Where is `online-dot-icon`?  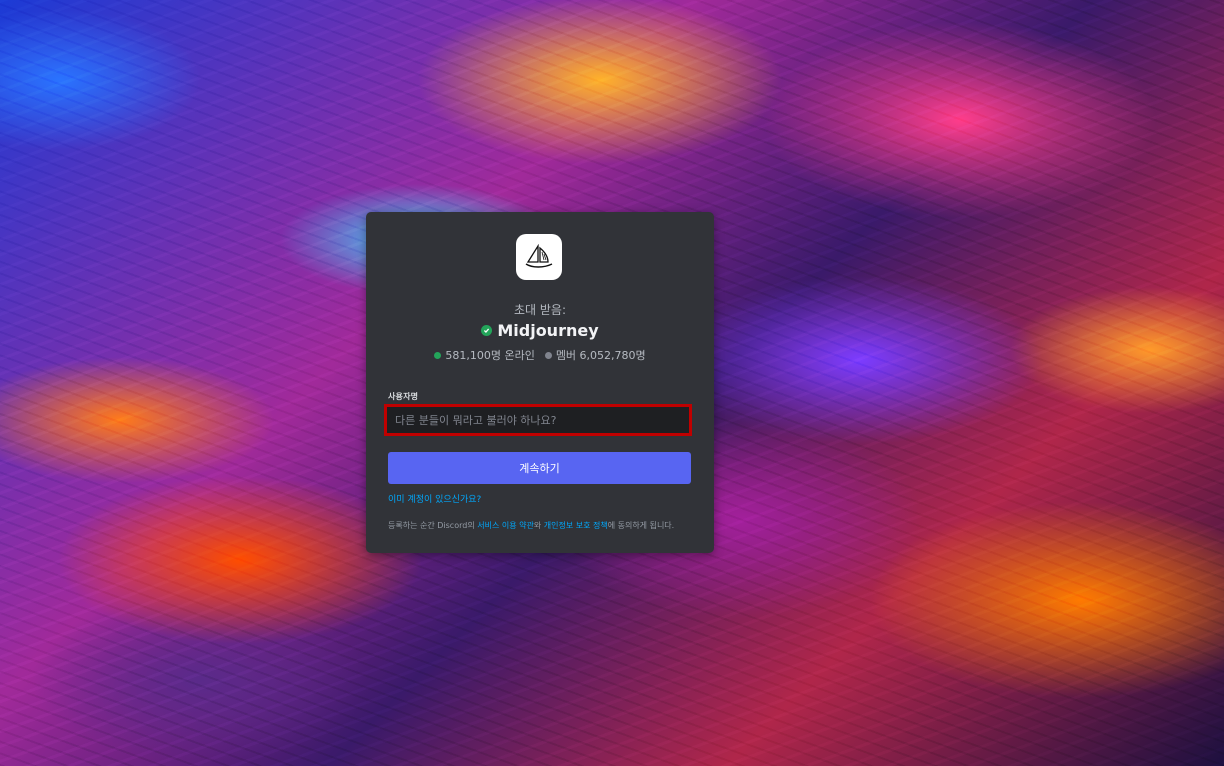 online-dot-icon is located at coordinates (438, 355).